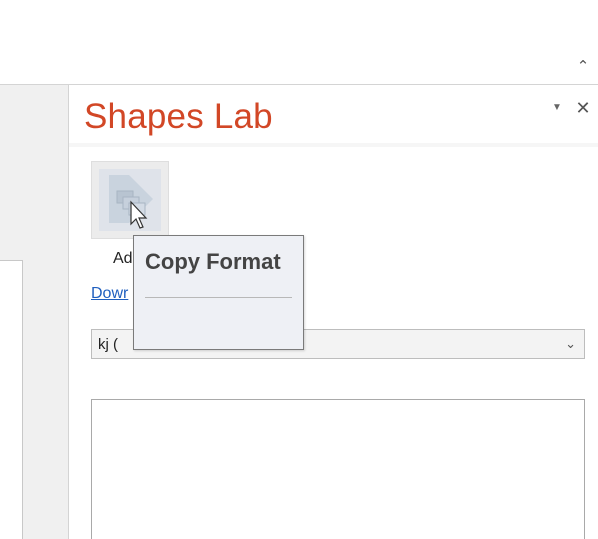  What do you see at coordinates (570, 343) in the screenshot?
I see `chevron-down-icon: ⌄` at bounding box center [570, 343].